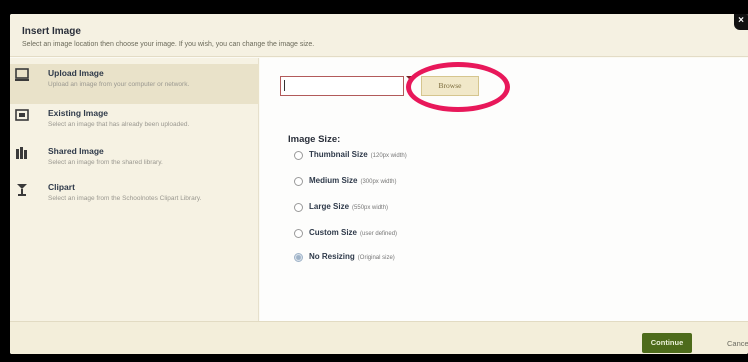  I want to click on radio-label-text: Custom Size, so click(333, 232).